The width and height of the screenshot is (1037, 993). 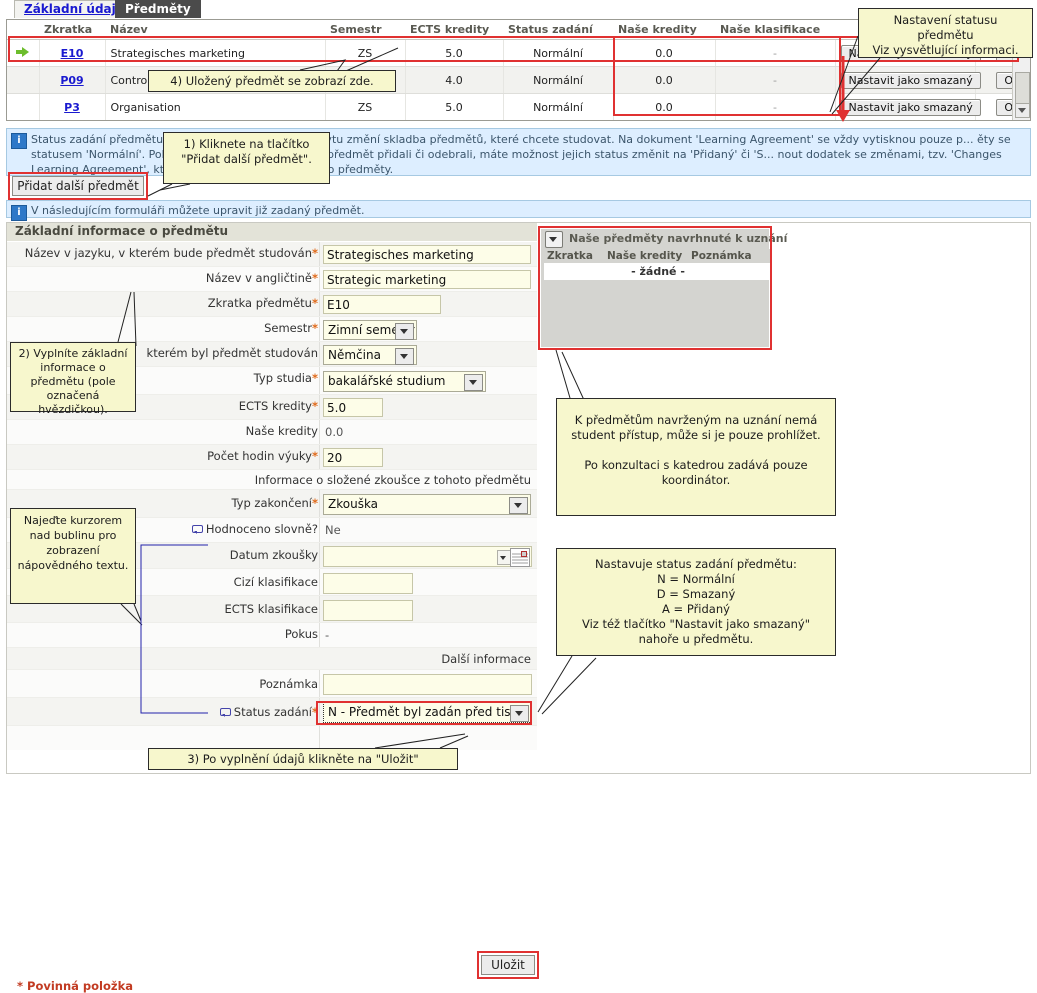 I want to click on cell-action-set-deleted: Nastavit jako smazaný, so click(x=908, y=106).